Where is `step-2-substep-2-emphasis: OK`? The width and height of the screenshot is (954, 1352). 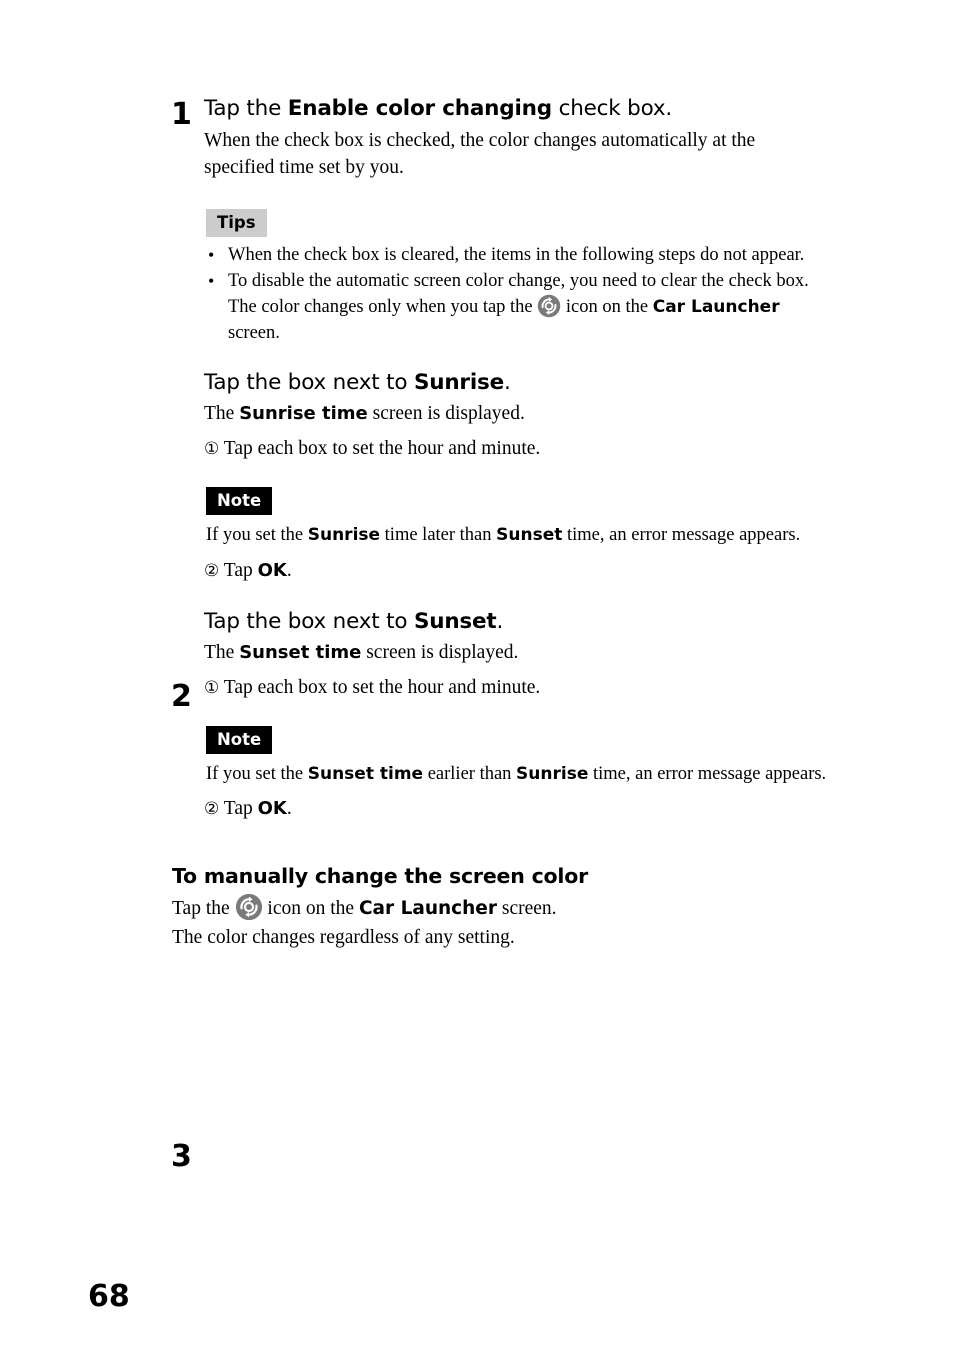
step-2-substep-2-emphasis: OK is located at coordinates (272, 570).